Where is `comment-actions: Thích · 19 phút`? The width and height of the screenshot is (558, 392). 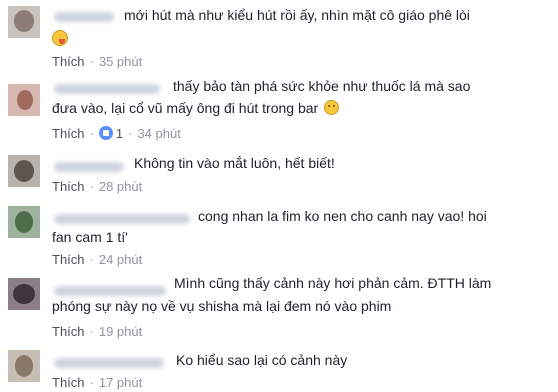
comment-actions: Thích · 19 phút is located at coordinates (97, 332).